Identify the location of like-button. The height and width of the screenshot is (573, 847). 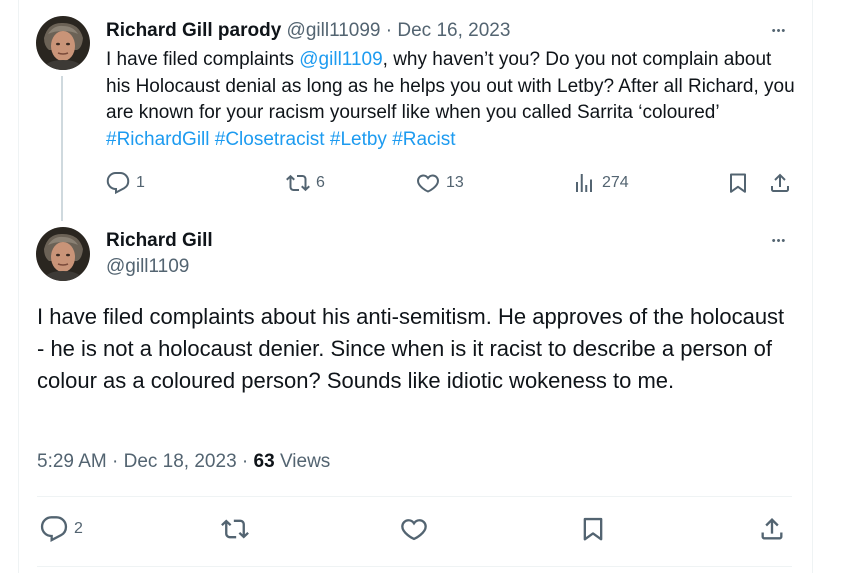
(414, 529).